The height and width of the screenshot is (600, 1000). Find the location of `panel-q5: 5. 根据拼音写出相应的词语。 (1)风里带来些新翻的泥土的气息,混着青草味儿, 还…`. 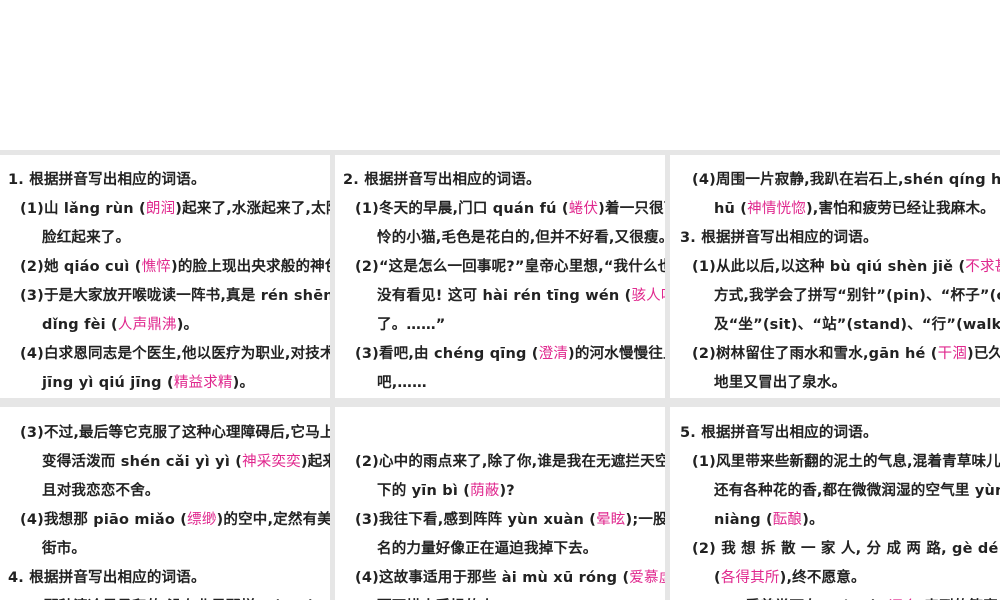

panel-q5: 5. 根据拼音写出相应的词语。 (1)风里带来些新翻的泥土的气息,混着青草味儿, 还… is located at coordinates (835, 503).